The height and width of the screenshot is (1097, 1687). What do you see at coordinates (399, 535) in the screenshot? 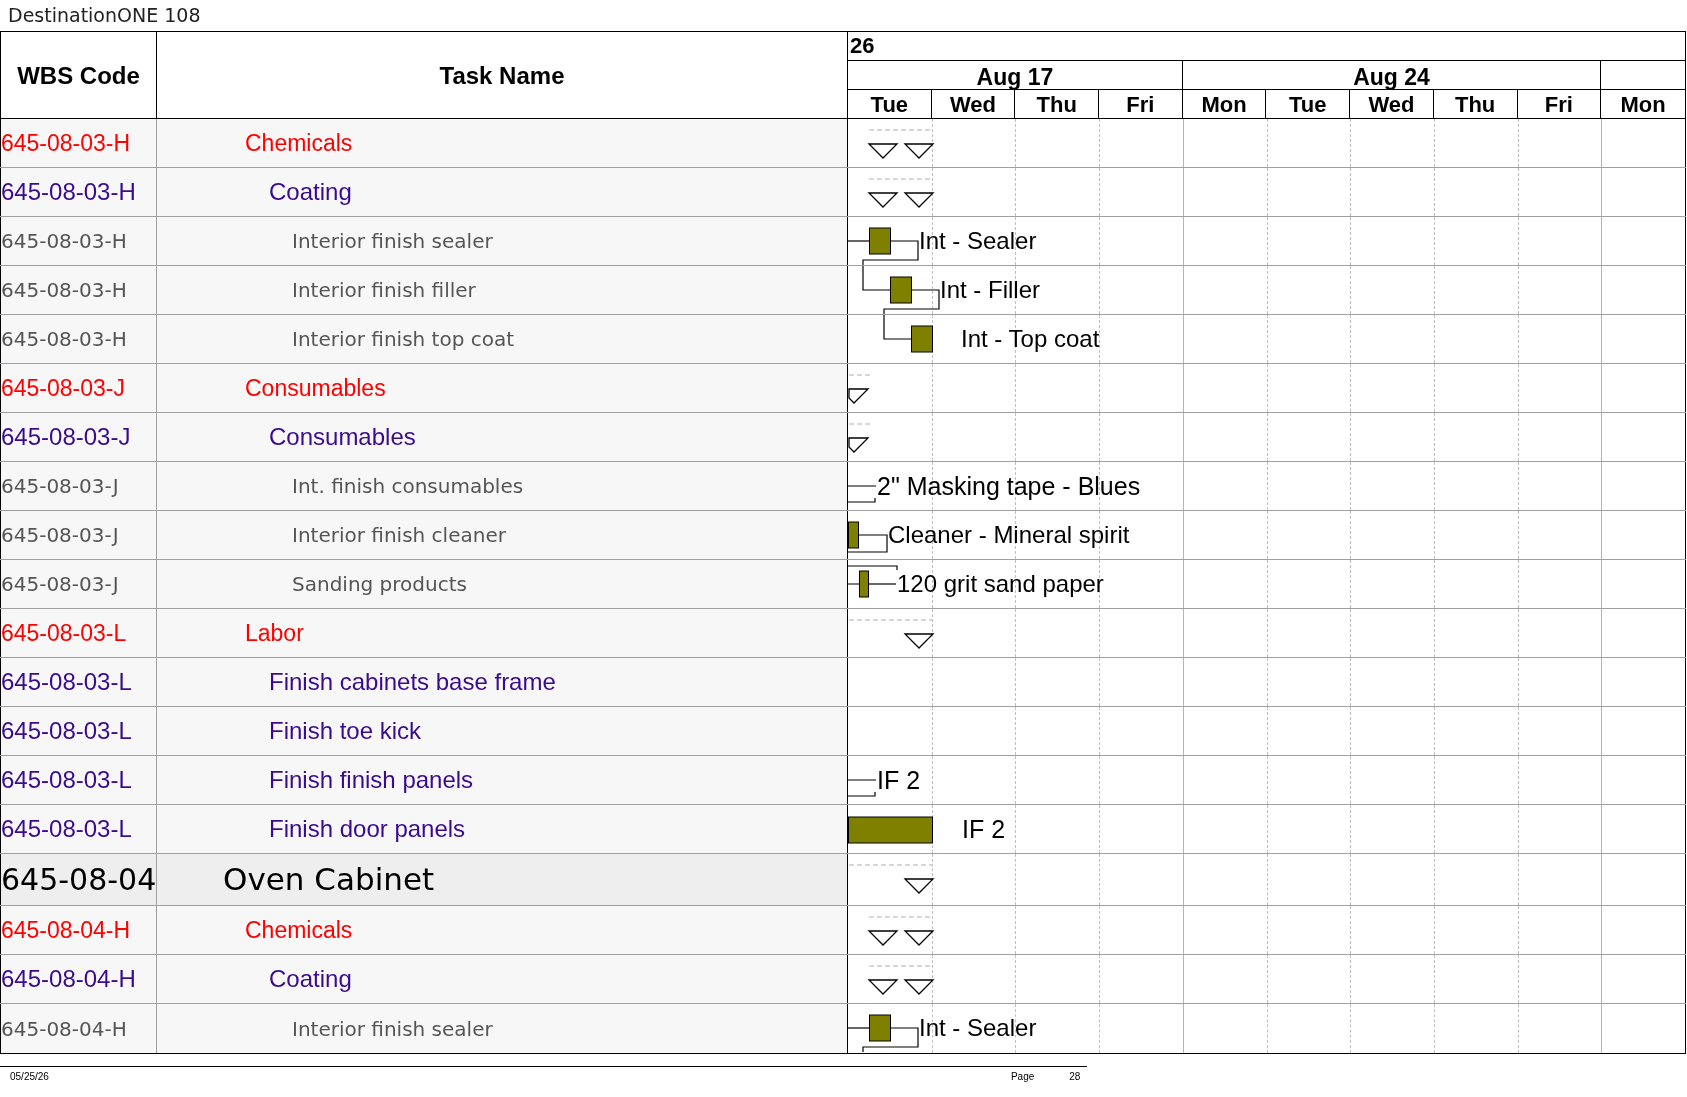
I see `task-name: Interior finish cleaner` at bounding box center [399, 535].